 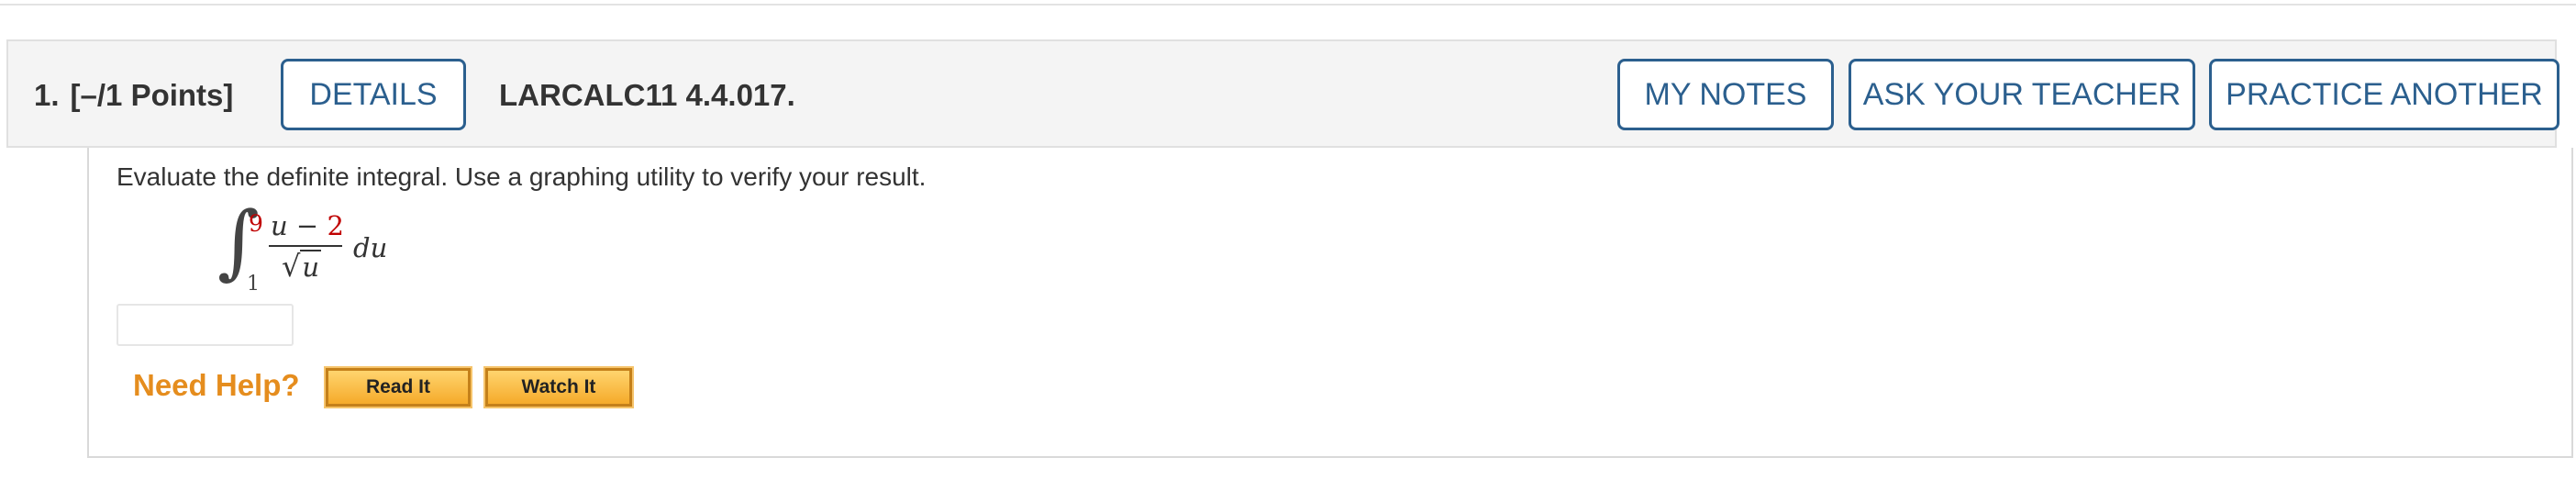 What do you see at coordinates (152, 95) in the screenshot?
I see `points-label: [–/1 Points]` at bounding box center [152, 95].